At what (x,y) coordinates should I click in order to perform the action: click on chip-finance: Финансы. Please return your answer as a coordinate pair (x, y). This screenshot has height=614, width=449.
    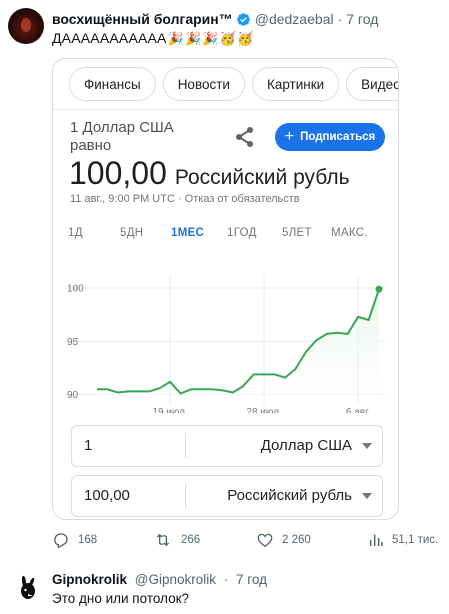
    Looking at the image, I should click on (112, 84).